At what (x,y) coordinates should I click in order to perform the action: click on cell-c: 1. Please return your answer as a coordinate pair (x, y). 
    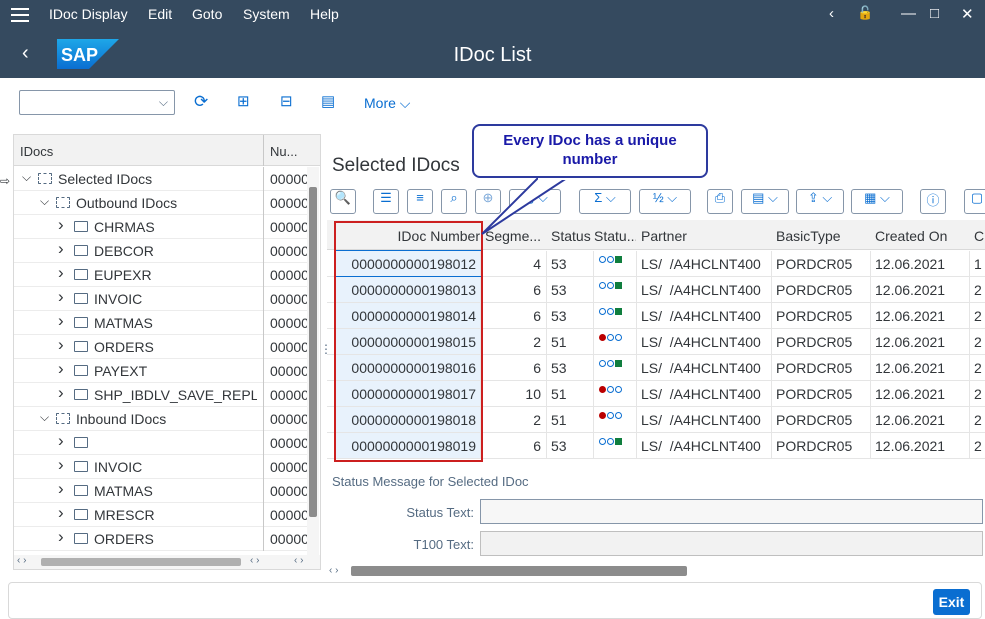
    Looking at the image, I should click on (978, 264).